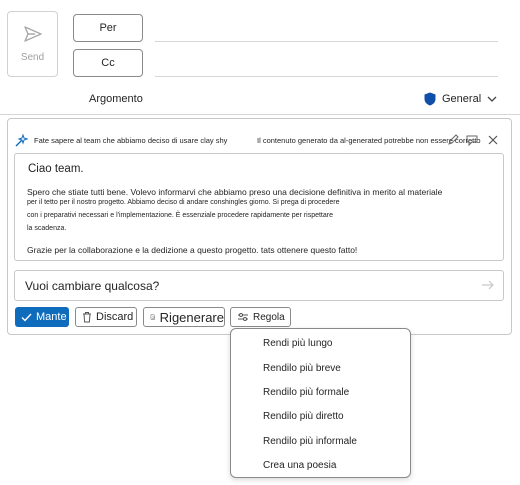 This screenshot has height=485, width=520. What do you see at coordinates (269, 317) in the screenshot?
I see `adjust-label: Regola` at bounding box center [269, 317].